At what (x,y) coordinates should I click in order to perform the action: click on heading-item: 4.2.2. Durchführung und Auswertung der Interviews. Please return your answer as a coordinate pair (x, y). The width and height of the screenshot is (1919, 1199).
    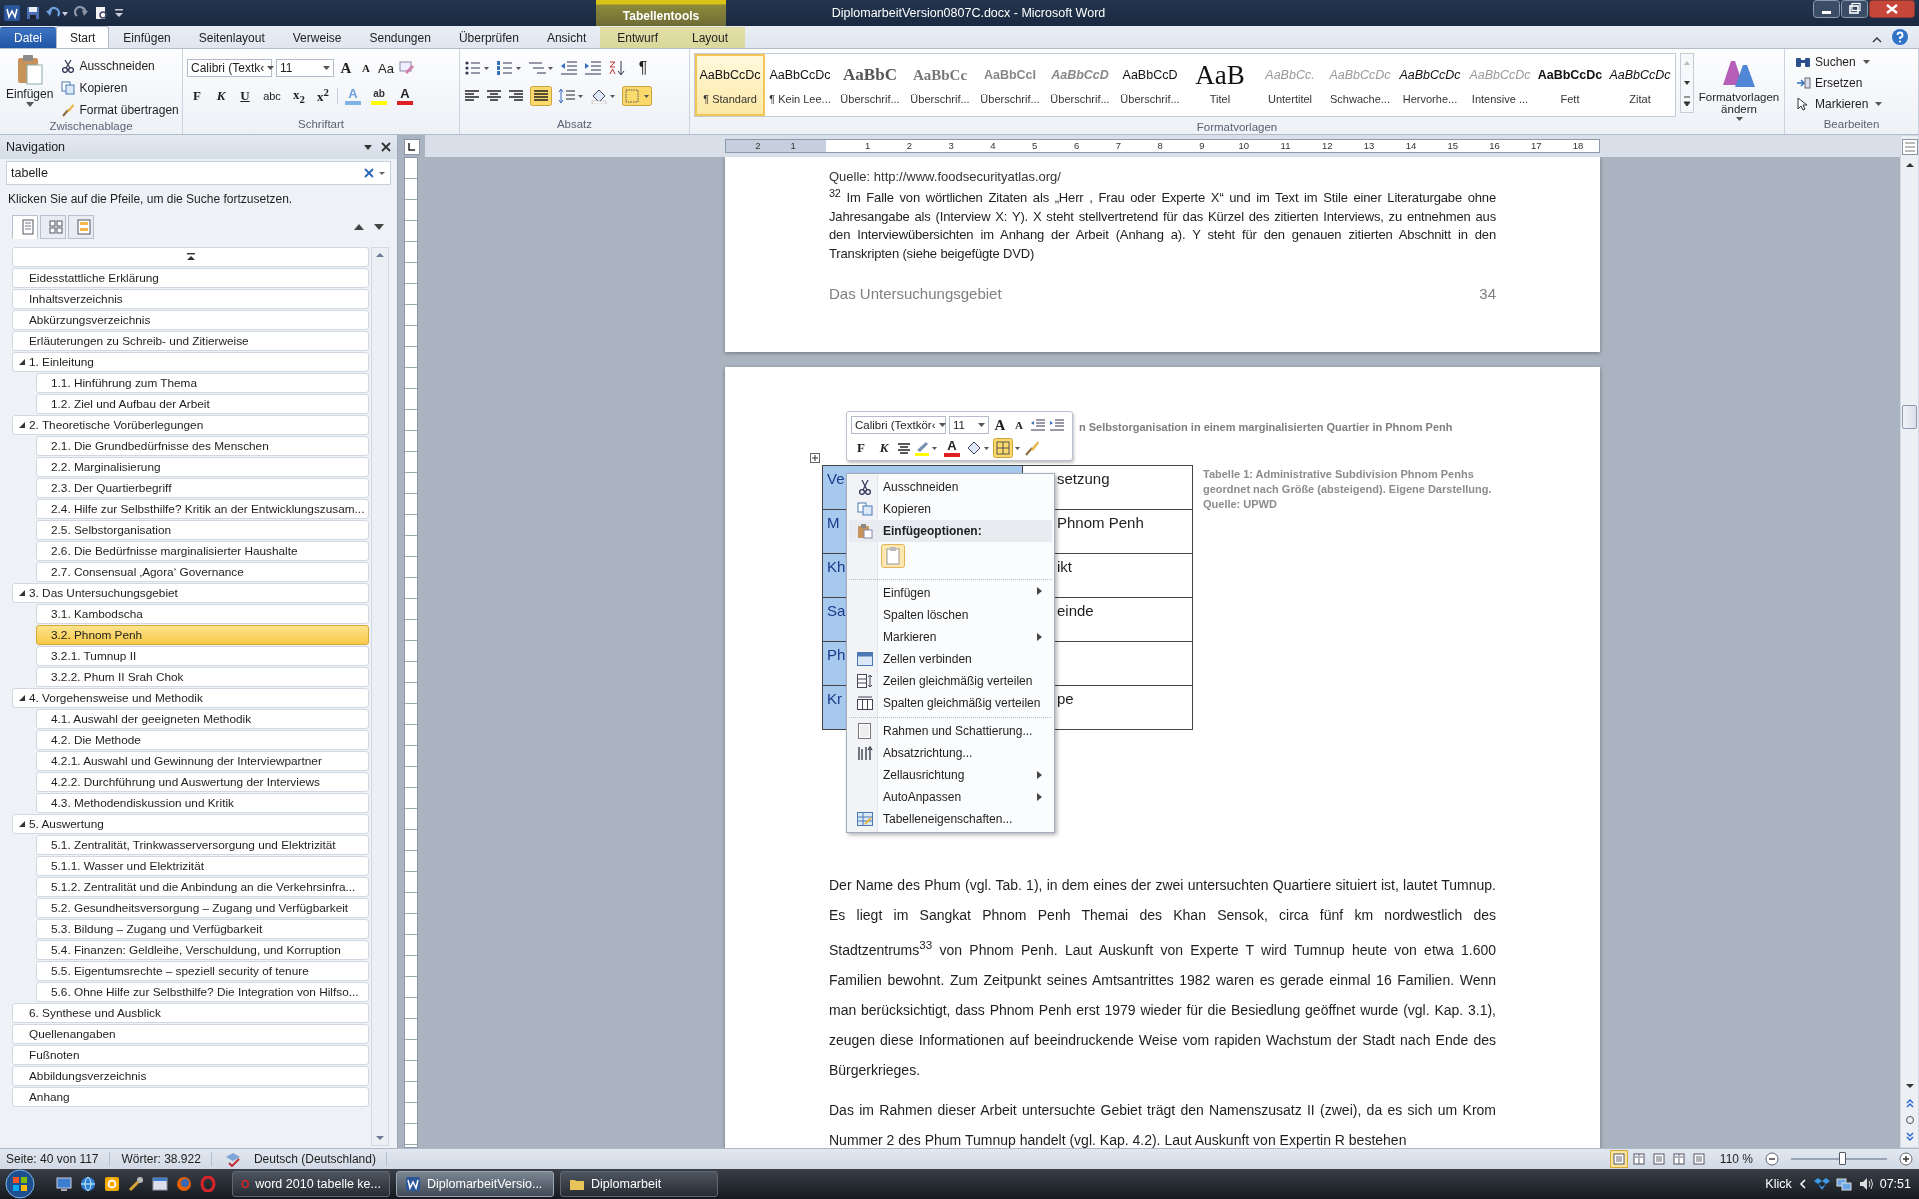
    Looking at the image, I should click on (202, 782).